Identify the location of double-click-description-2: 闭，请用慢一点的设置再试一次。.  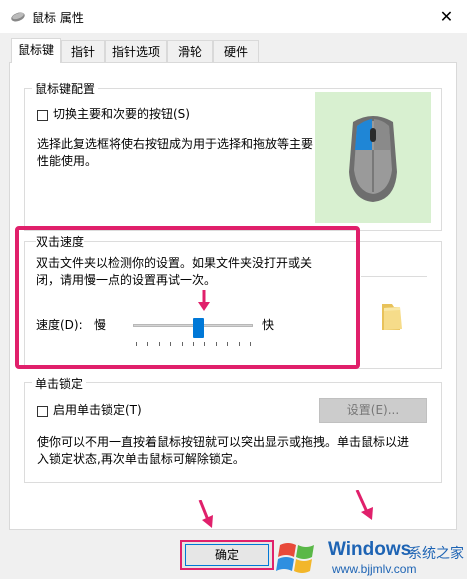
(126, 280).